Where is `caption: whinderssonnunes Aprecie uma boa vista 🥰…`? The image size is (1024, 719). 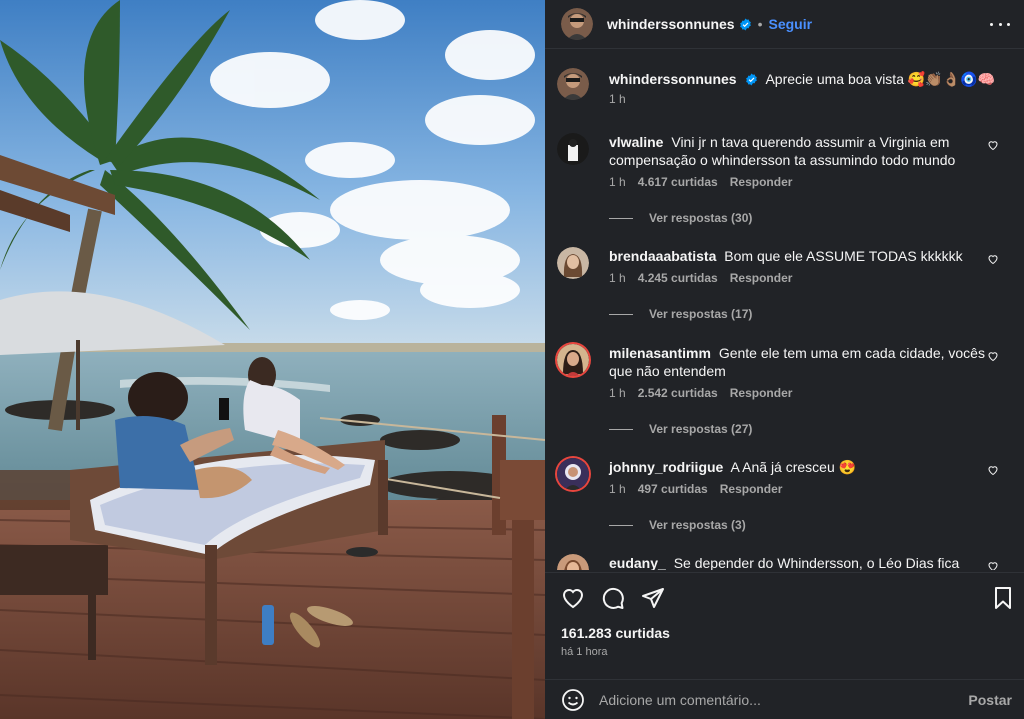
caption: whinderssonnunes Aprecie uma boa vista 🥰… is located at coordinates (777, 87).